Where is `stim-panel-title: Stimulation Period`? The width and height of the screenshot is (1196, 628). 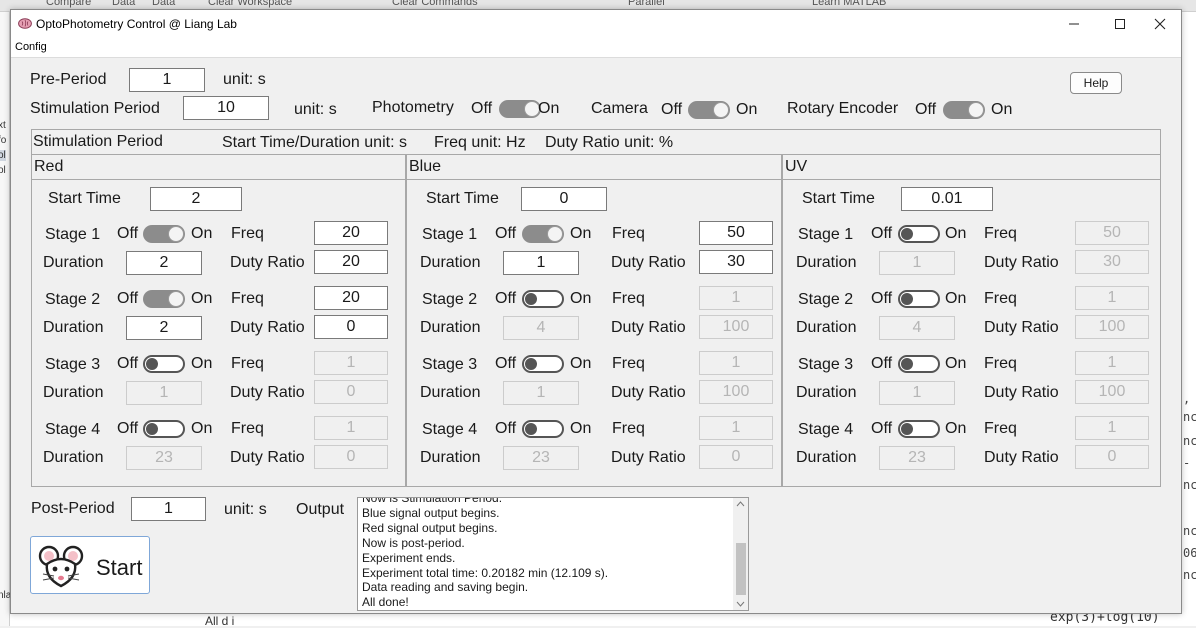
stim-panel-title: Stimulation Period is located at coordinates (98, 141).